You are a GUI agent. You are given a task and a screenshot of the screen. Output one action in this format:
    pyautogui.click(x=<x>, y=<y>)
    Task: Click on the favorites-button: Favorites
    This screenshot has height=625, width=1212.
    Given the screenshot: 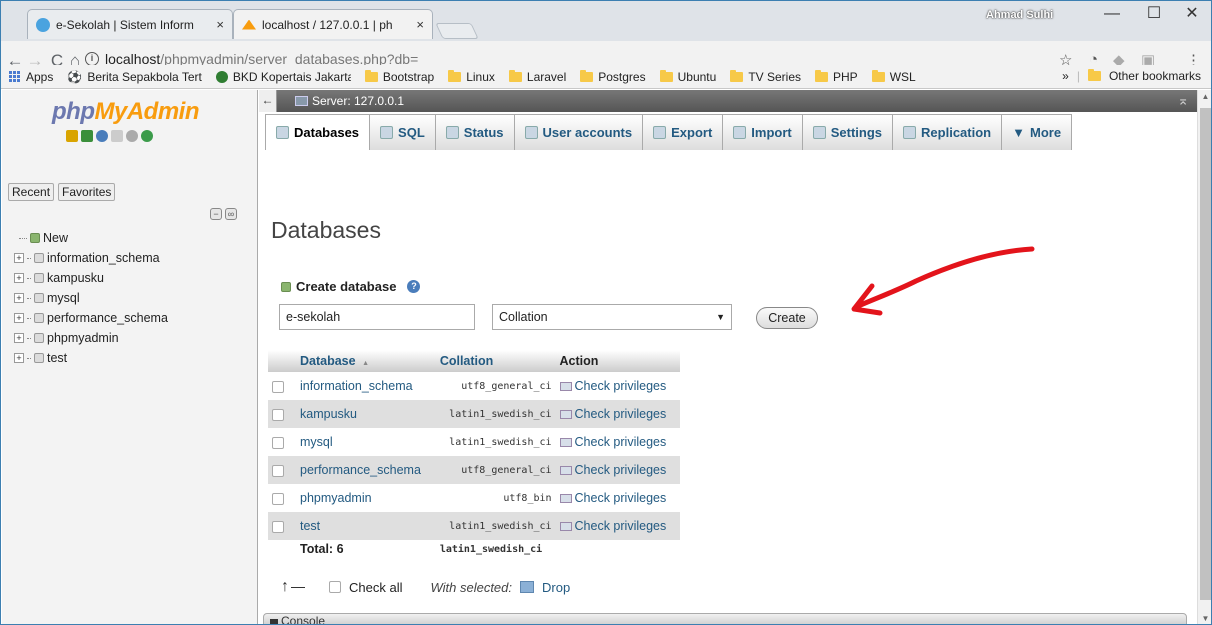 What is the action you would take?
    pyautogui.click(x=87, y=192)
    